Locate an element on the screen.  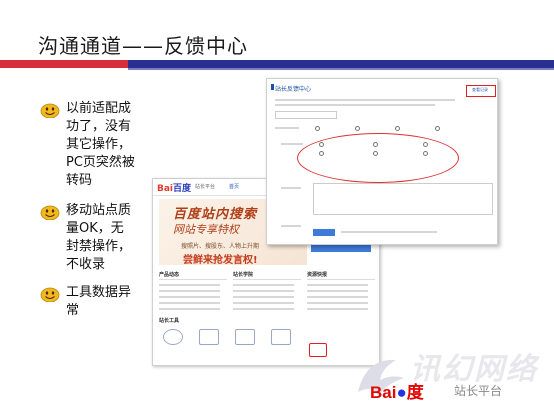
column-heading: 站长学院 is located at coordinates (267, 275).